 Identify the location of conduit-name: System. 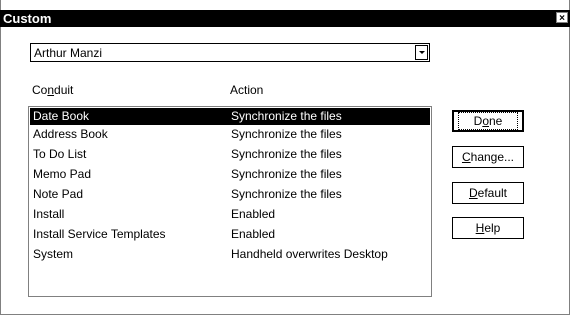
(53, 254).